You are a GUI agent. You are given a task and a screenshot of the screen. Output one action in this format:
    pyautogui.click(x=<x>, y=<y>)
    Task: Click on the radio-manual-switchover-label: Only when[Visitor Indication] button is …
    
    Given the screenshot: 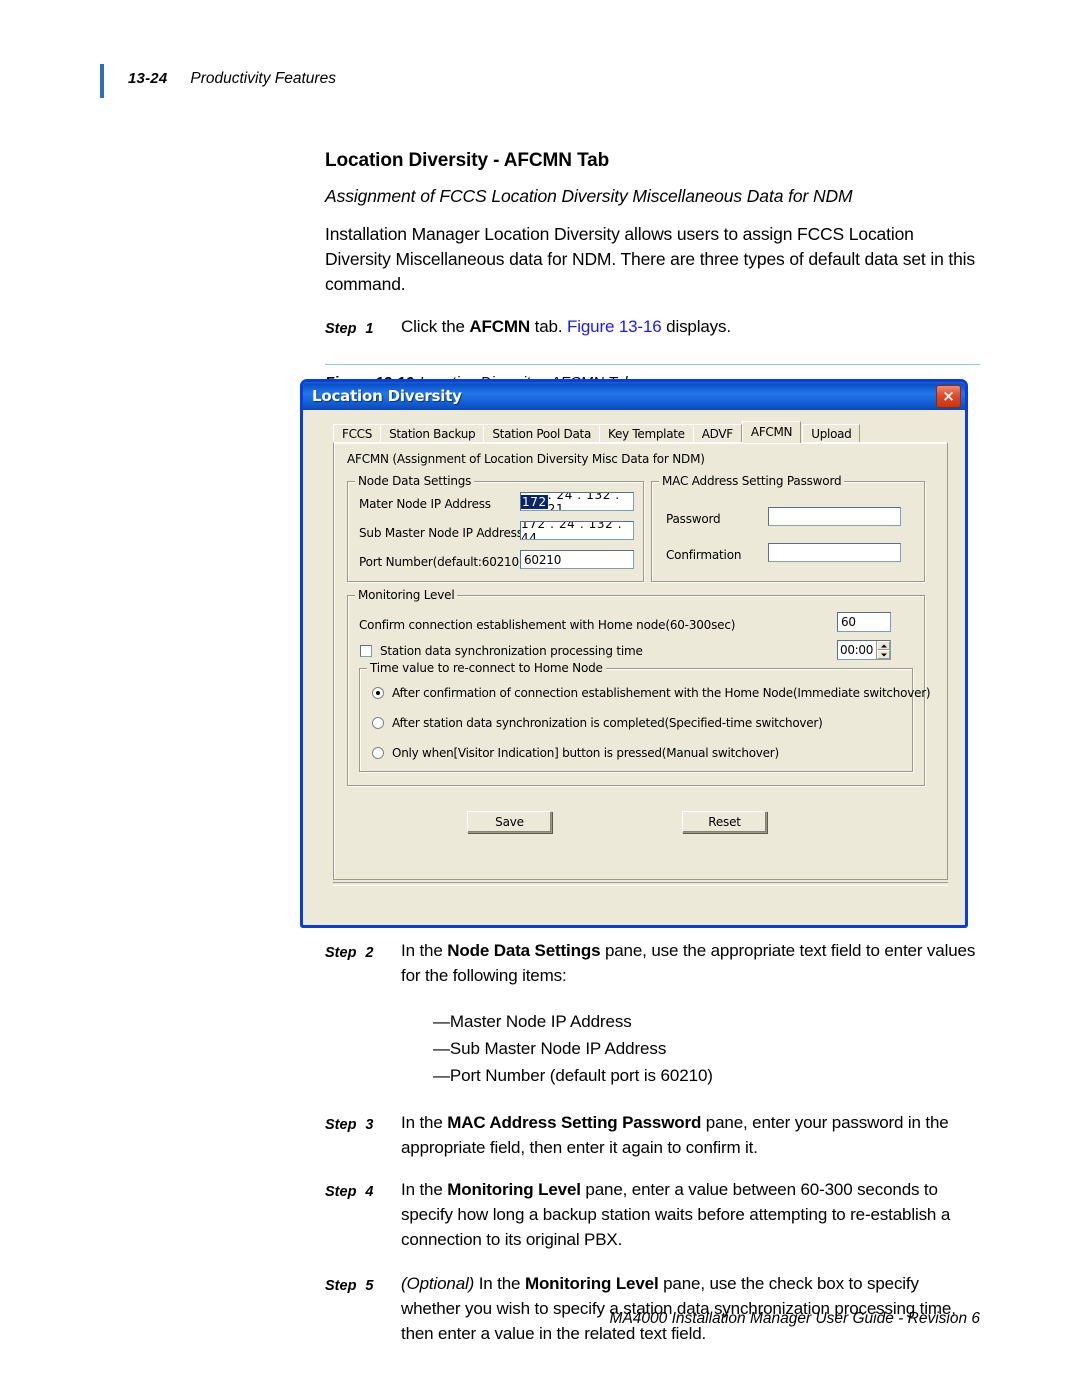 What is the action you would take?
    pyautogui.click(x=585, y=753)
    